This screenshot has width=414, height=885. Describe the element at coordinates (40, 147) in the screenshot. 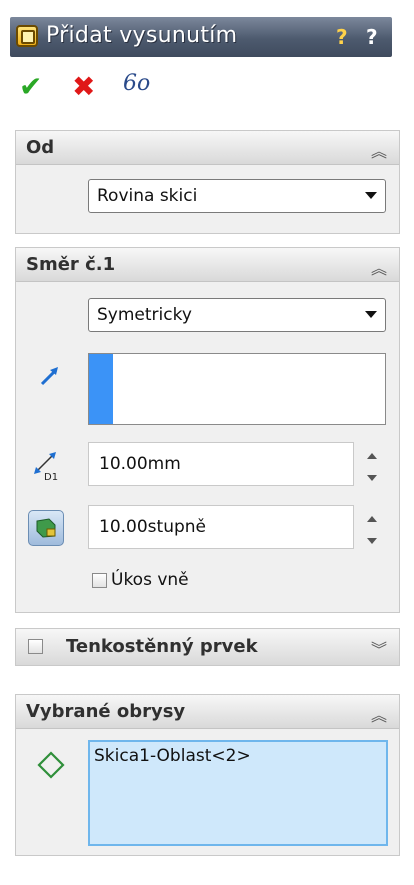

I see `from-group-title: Od` at that location.